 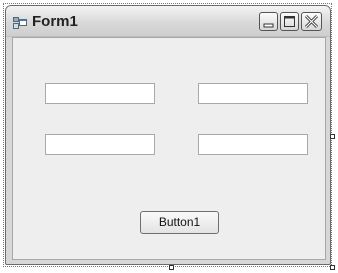 I want to click on title-bar: Form1, so click(x=168, y=21).